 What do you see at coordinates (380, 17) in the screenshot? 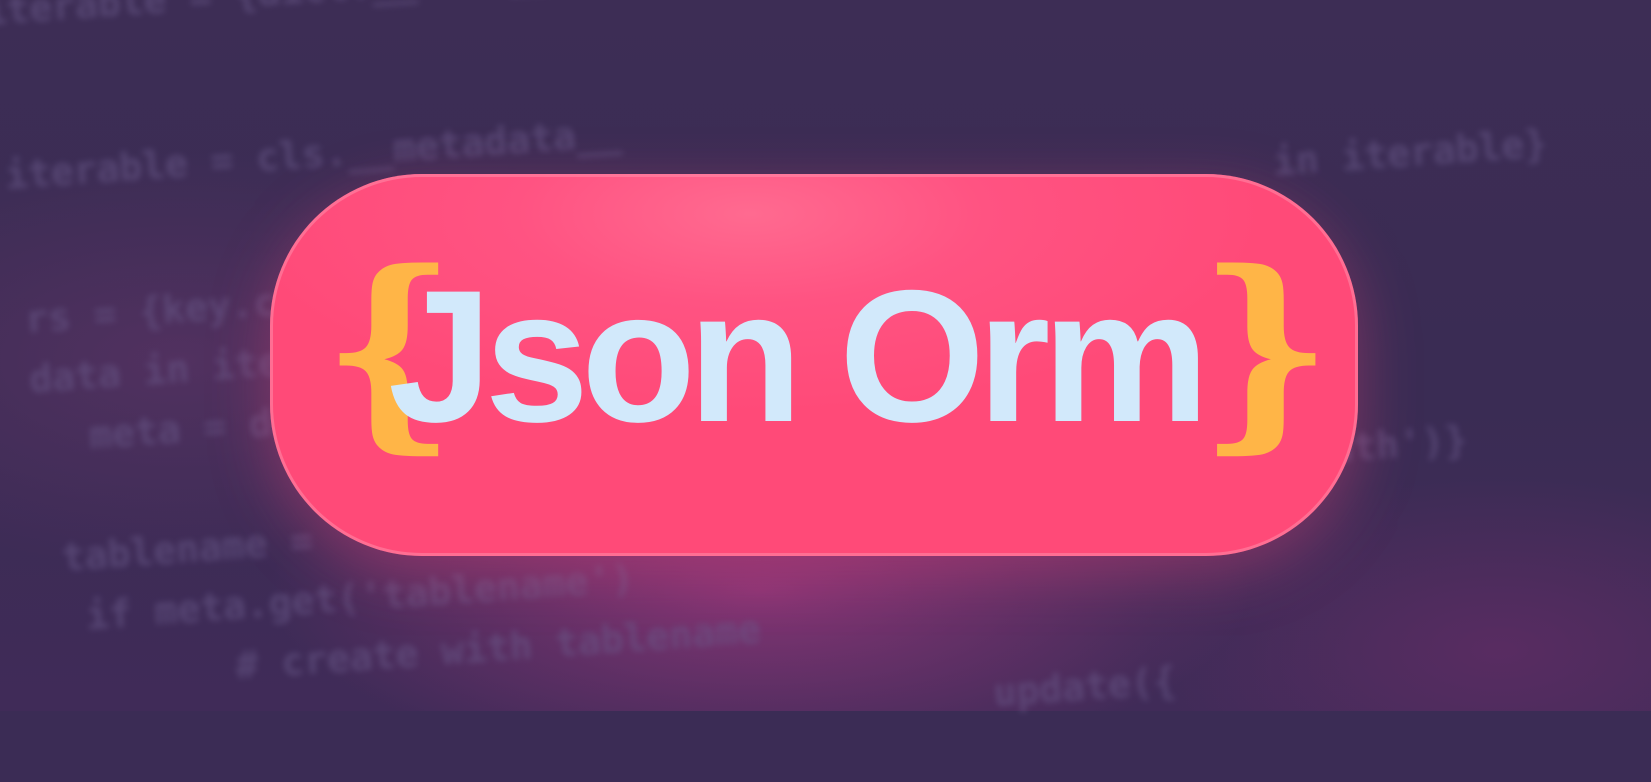
I see `code-line: iterable = {dict.__dict__ for dict` at bounding box center [380, 17].